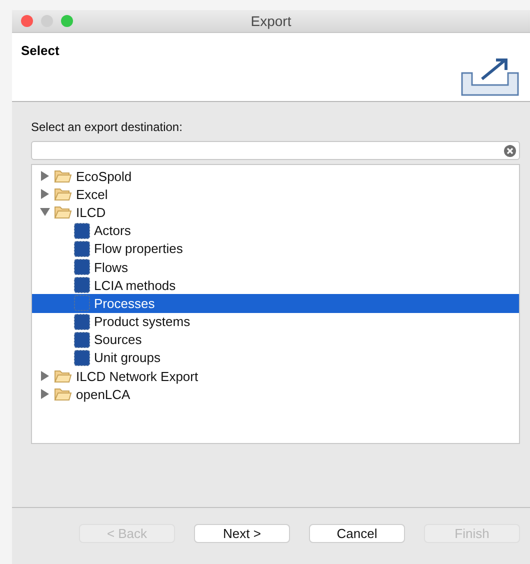 This screenshot has width=530, height=564. Describe the element at coordinates (275, 394) in the screenshot. I see `tree-item: openLCA` at that location.